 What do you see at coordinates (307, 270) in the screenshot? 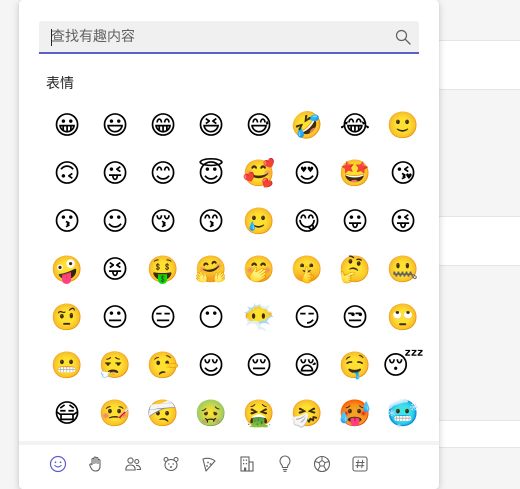
I see `emoji-button: 🤫` at bounding box center [307, 270].